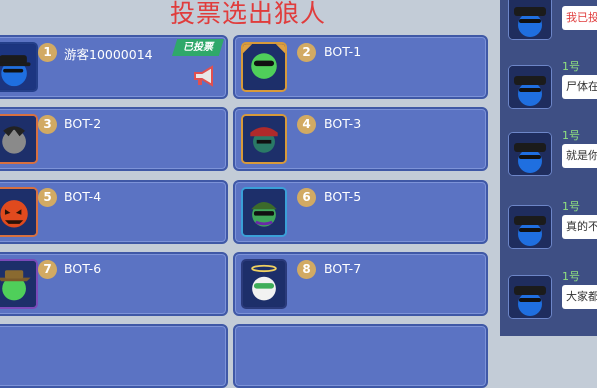  I want to click on chat-message: 1号 就是你, so click(548, 154).